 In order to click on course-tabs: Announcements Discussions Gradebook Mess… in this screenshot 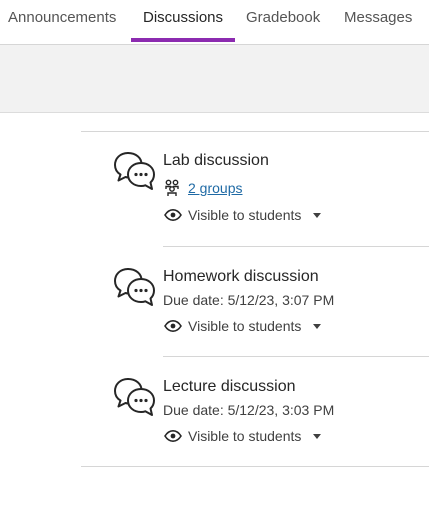, I will do `click(214, 22)`.